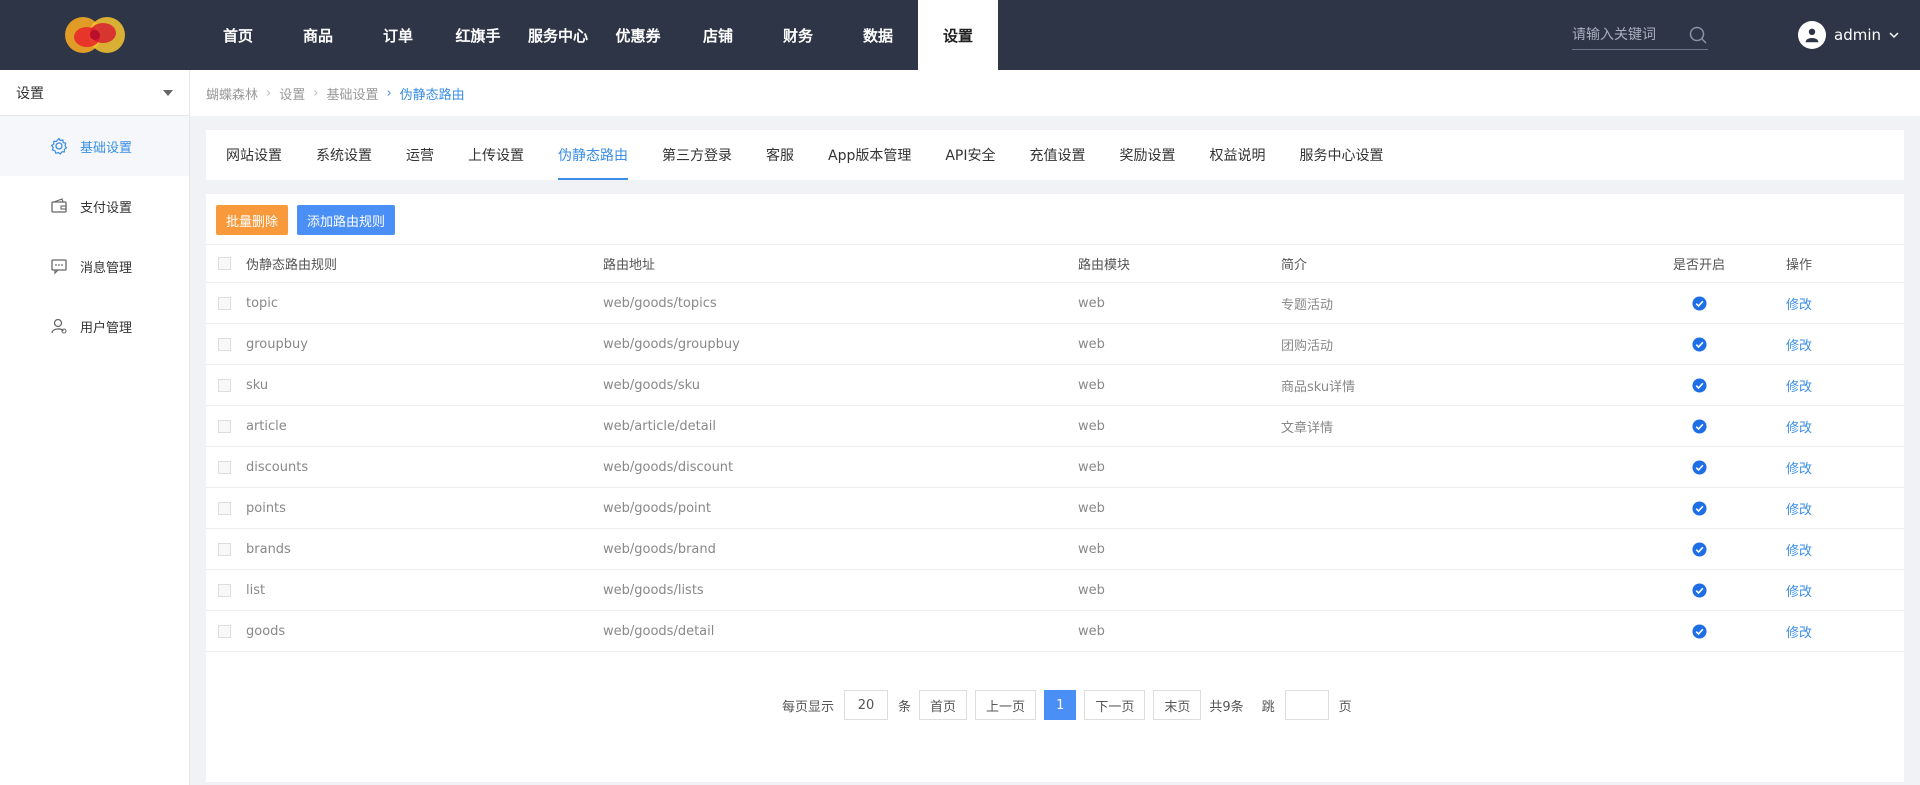 The width and height of the screenshot is (1920, 785). Describe the element at coordinates (1238, 155) in the screenshot. I see `tab-11: 权益说明` at that location.